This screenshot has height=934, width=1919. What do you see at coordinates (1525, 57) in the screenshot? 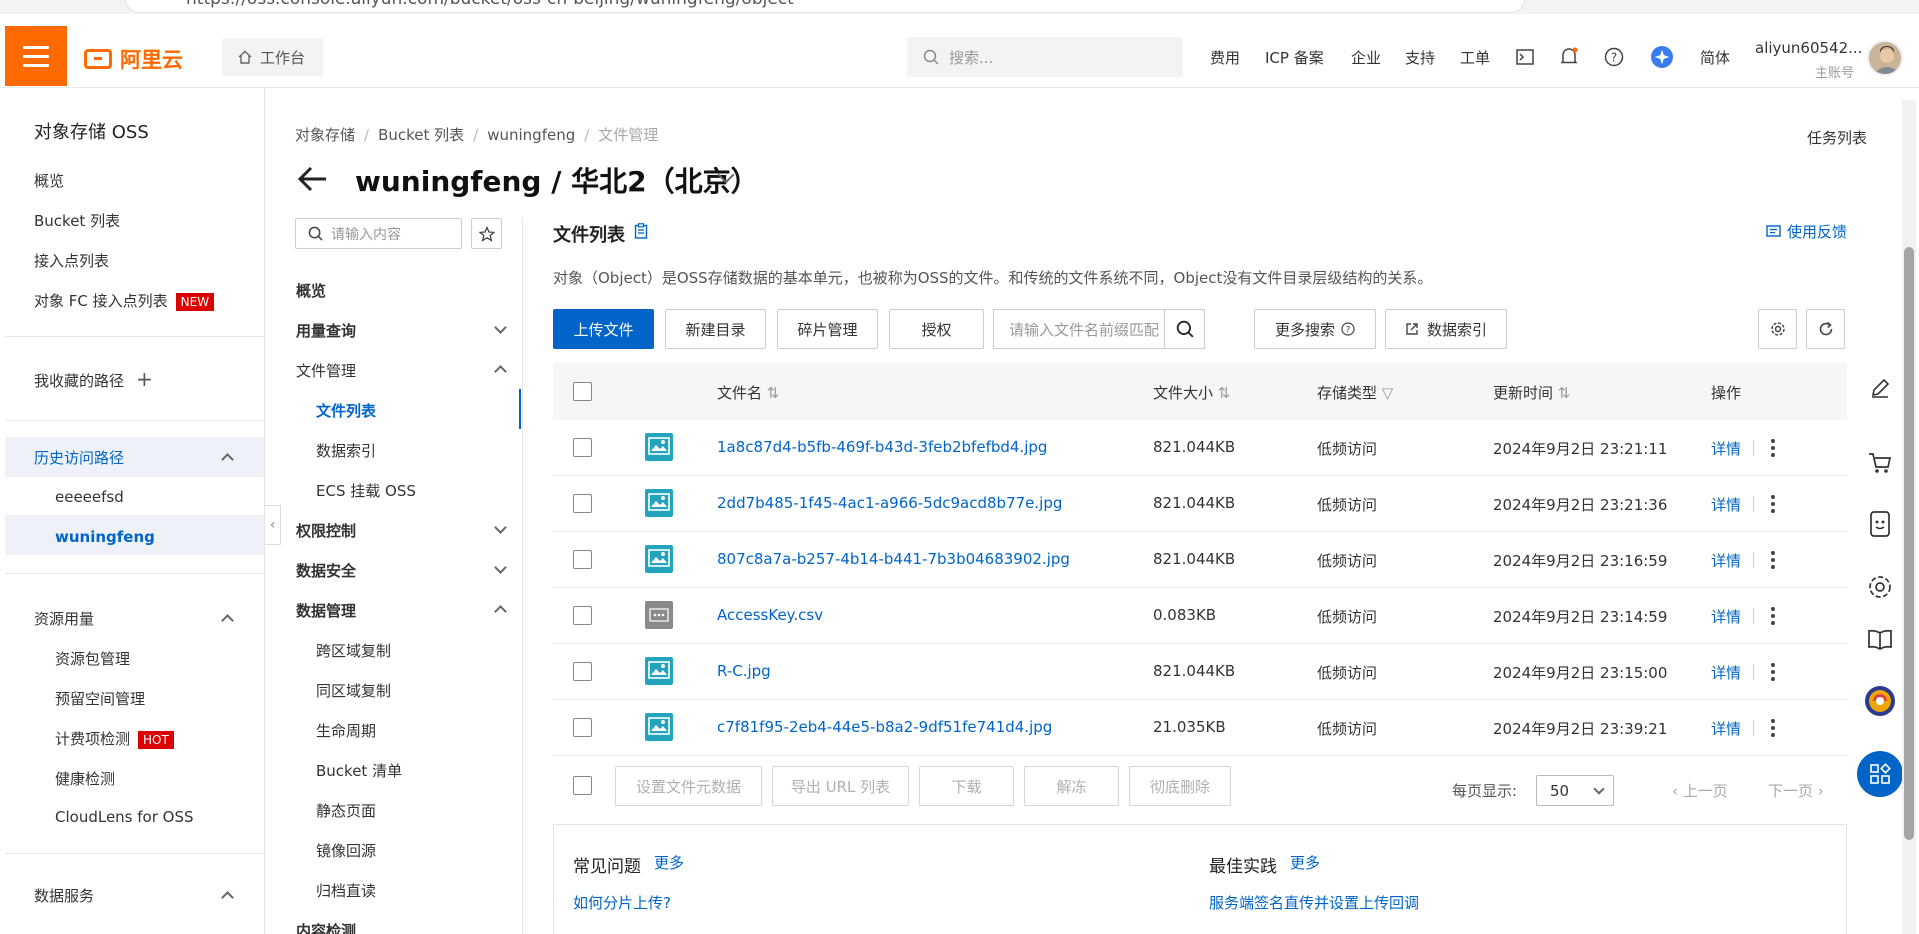
I see `terminal-icon` at bounding box center [1525, 57].